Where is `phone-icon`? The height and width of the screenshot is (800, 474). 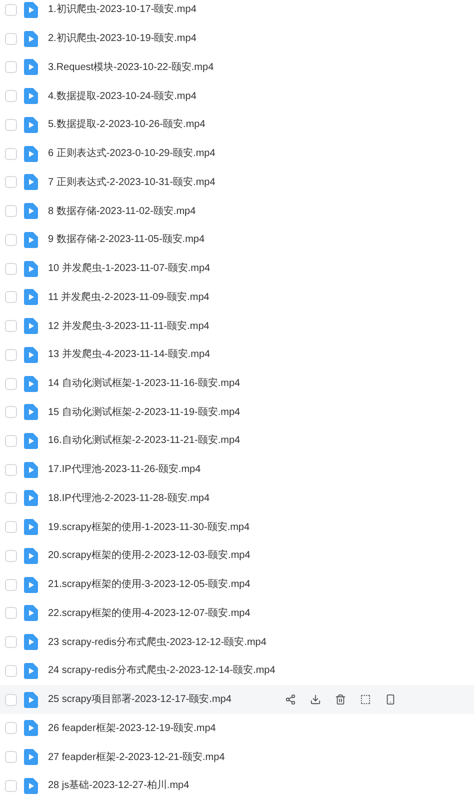 phone-icon is located at coordinates (390, 700).